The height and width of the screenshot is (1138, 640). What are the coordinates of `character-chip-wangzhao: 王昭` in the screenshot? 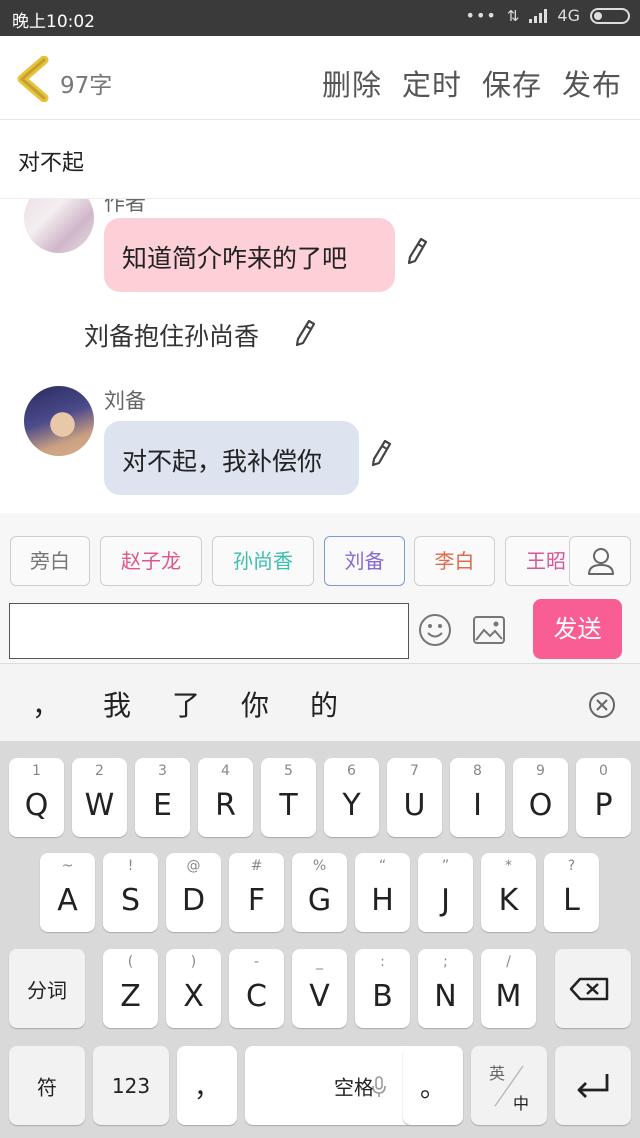 It's located at (537, 561).